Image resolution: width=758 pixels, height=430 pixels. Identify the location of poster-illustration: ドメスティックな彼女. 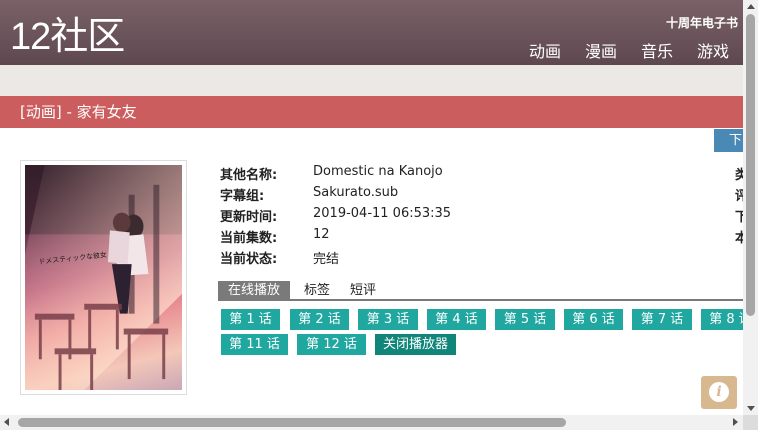
(103, 277).